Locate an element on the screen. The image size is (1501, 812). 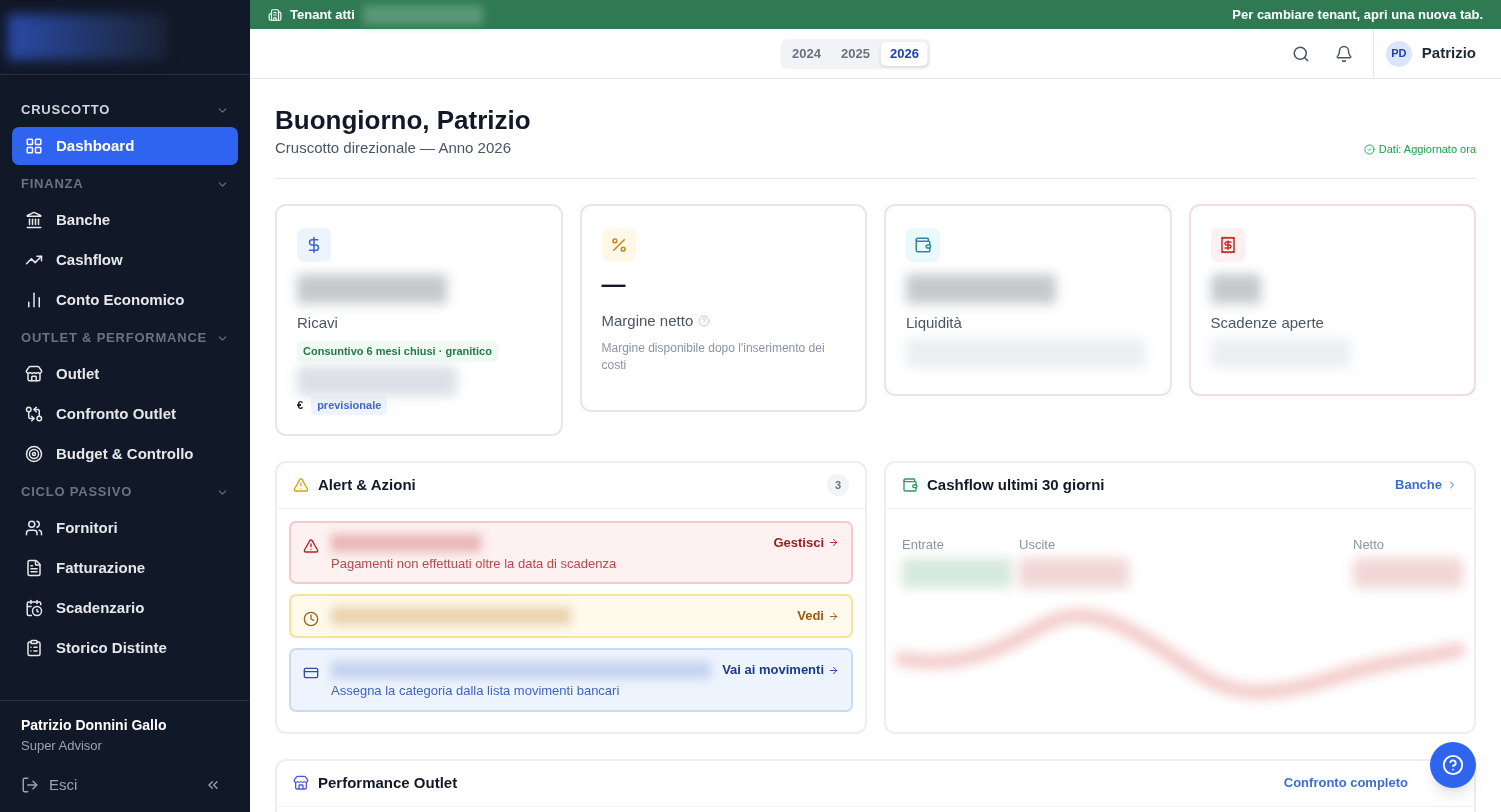
forecast-tag: previsionale is located at coordinates (349, 405).